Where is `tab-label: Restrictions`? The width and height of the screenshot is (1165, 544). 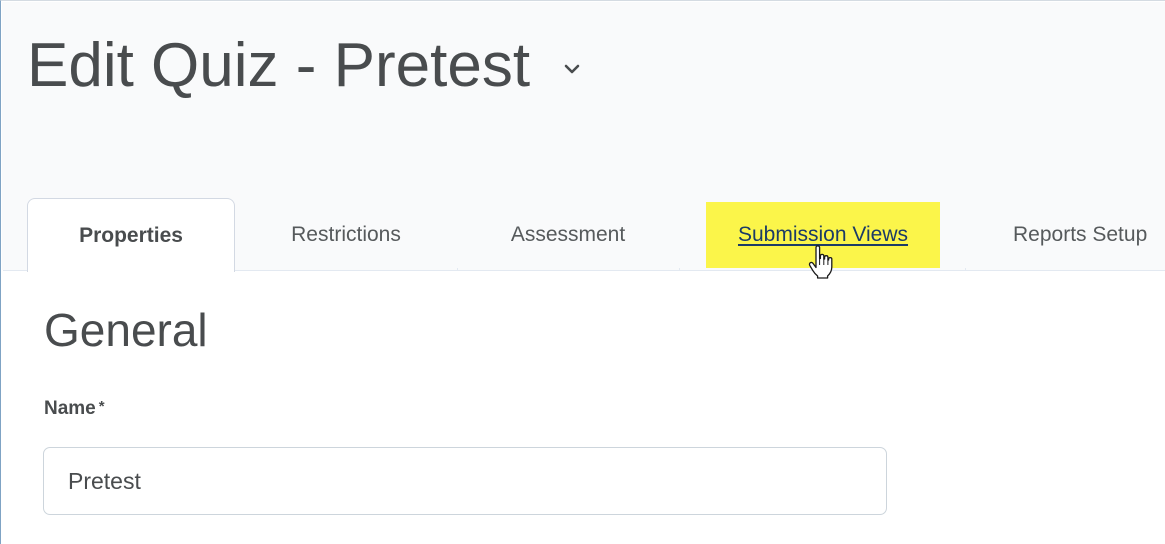 tab-label: Restrictions is located at coordinates (346, 234).